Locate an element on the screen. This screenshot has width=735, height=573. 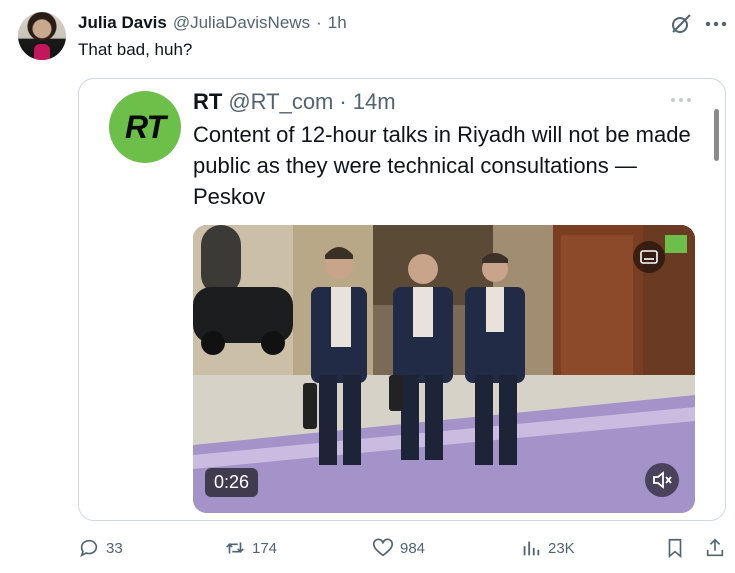
captions-icon is located at coordinates (649, 257).